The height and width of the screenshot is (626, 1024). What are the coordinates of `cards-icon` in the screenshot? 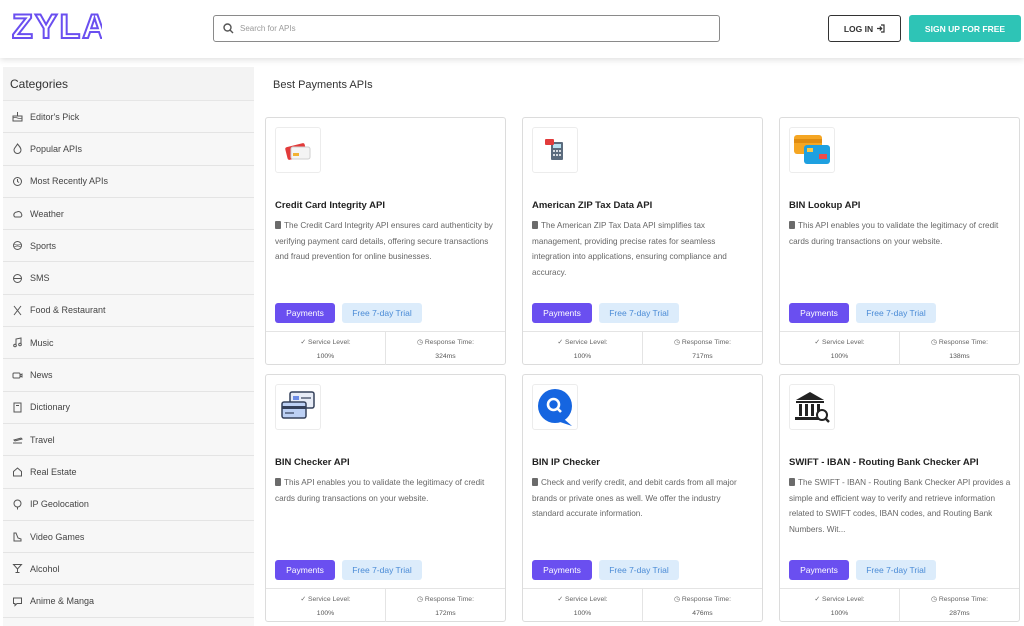 It's located at (812, 150).